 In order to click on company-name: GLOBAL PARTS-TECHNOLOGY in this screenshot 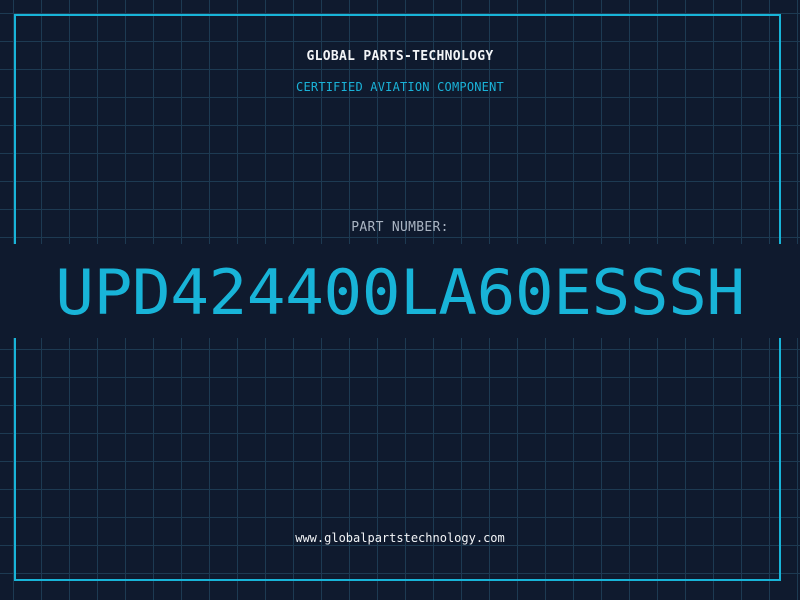, I will do `click(400, 56)`.